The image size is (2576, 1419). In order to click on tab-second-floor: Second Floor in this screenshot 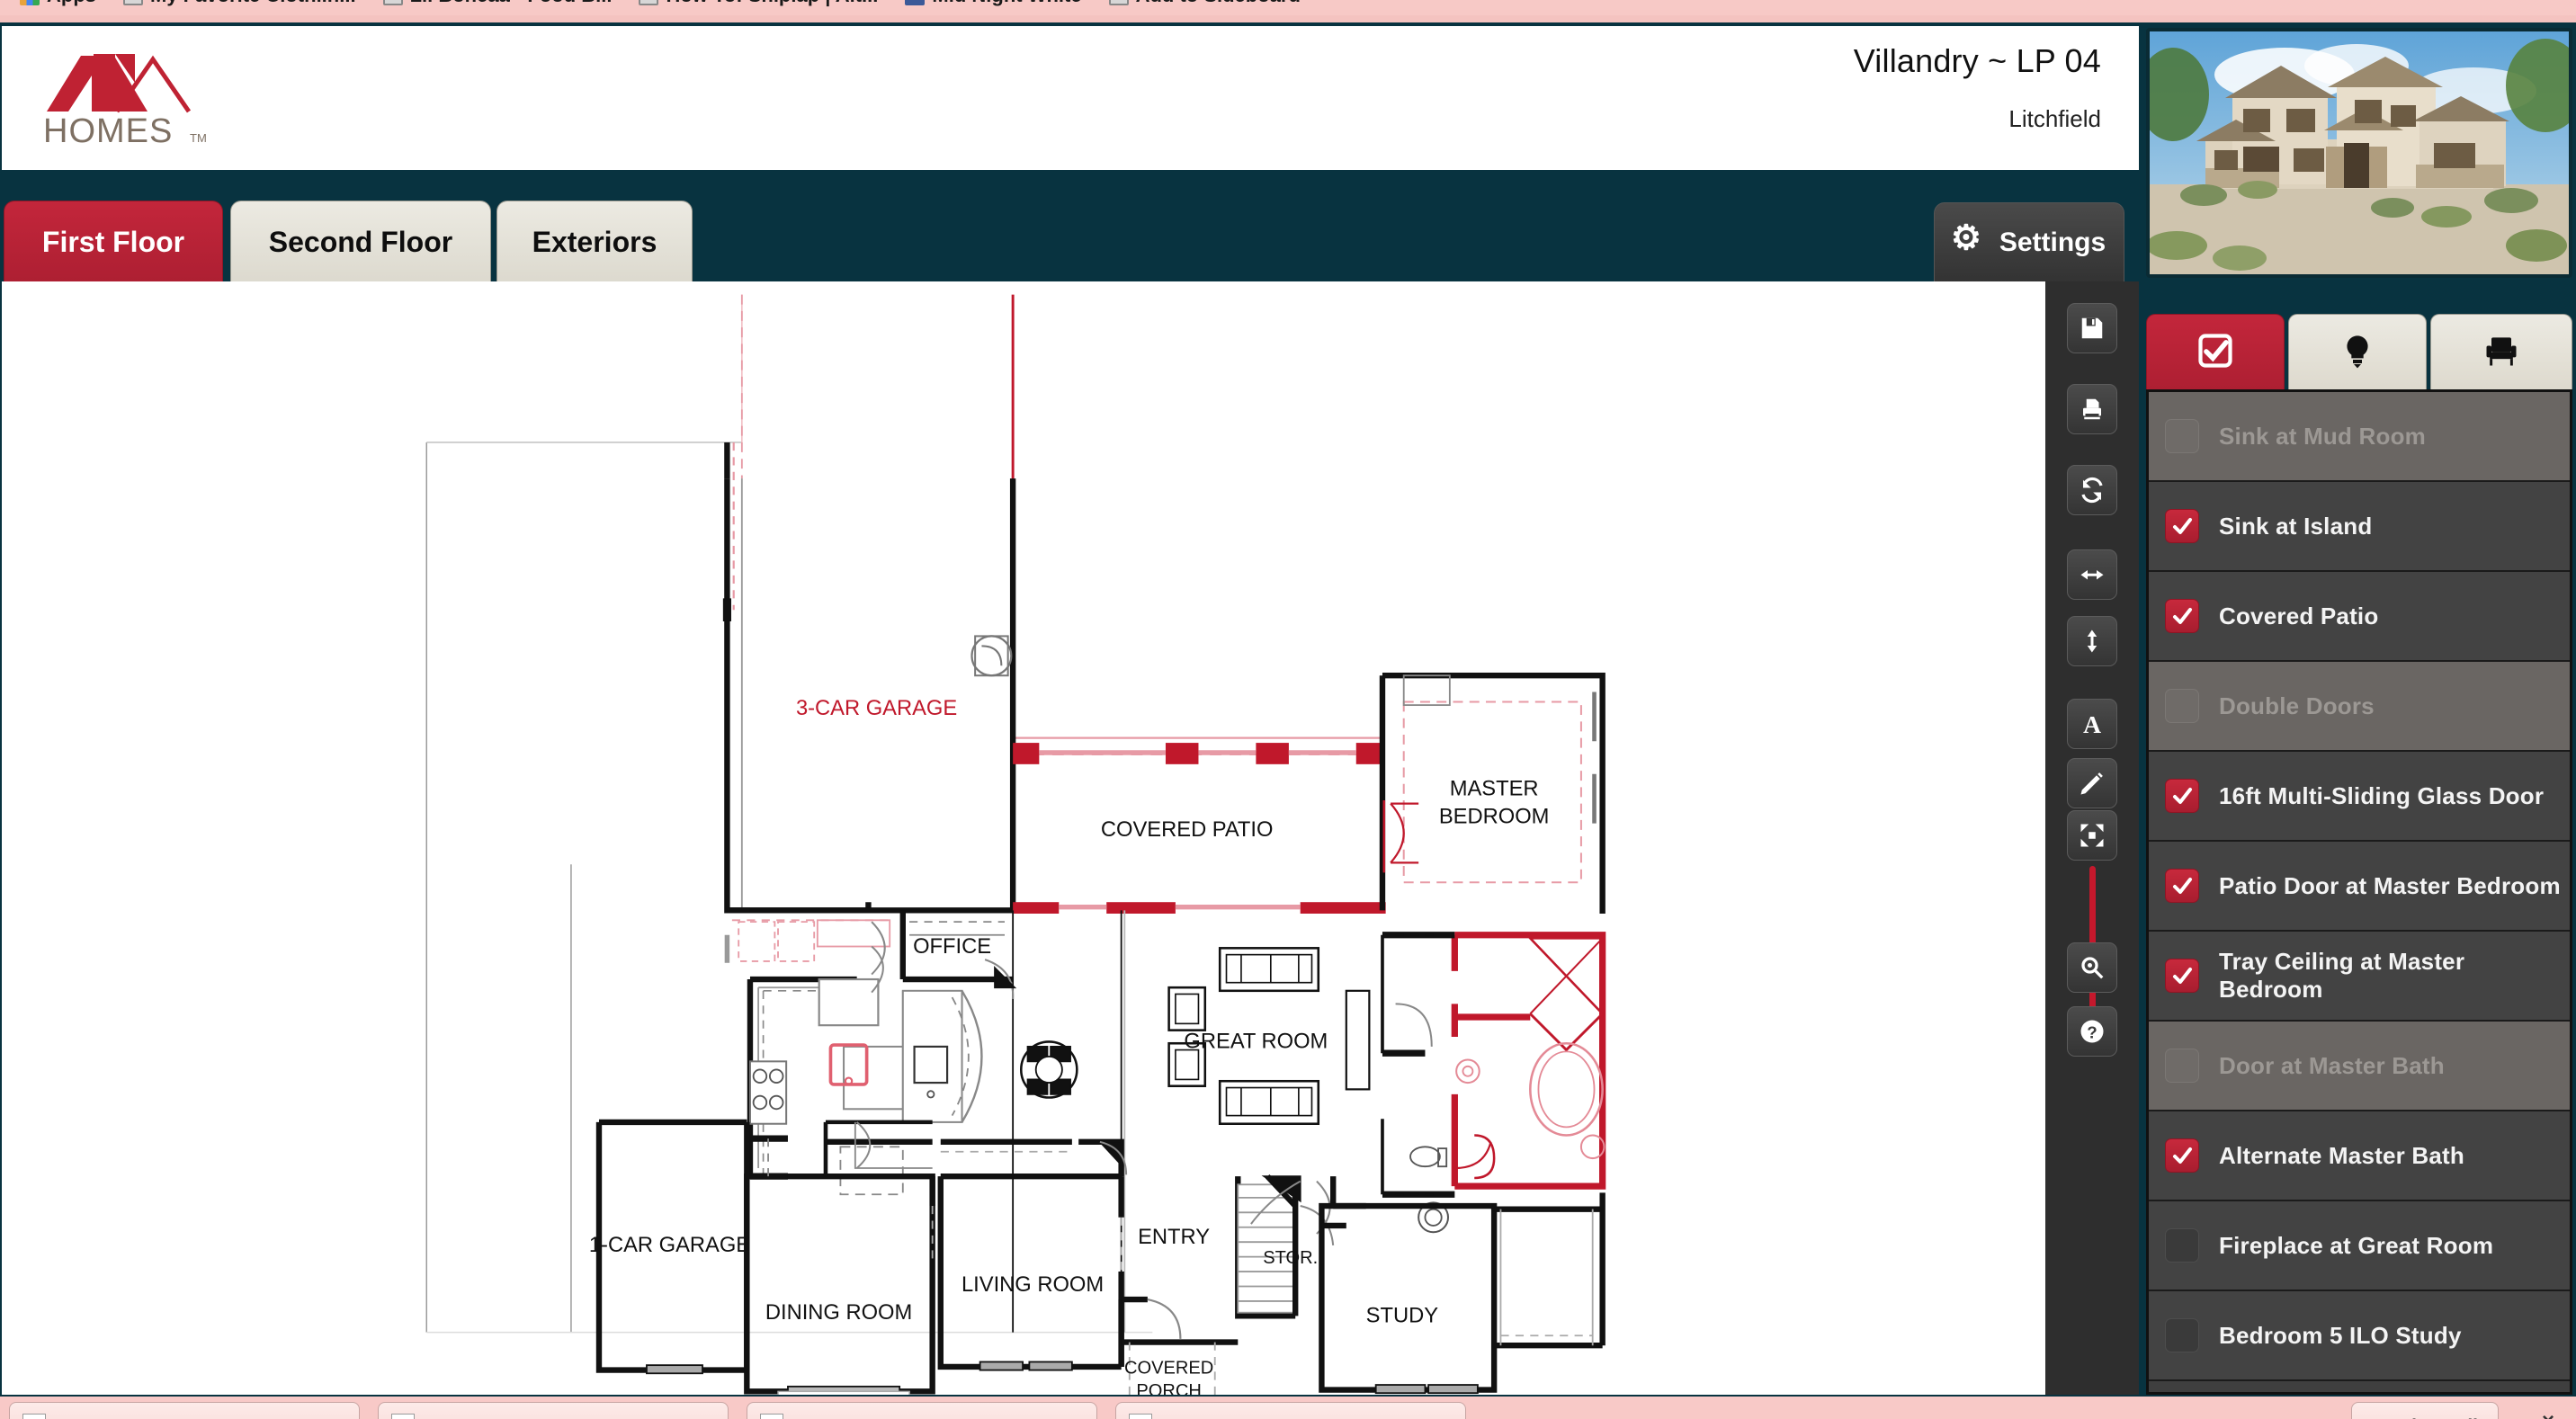, I will do `click(360, 242)`.